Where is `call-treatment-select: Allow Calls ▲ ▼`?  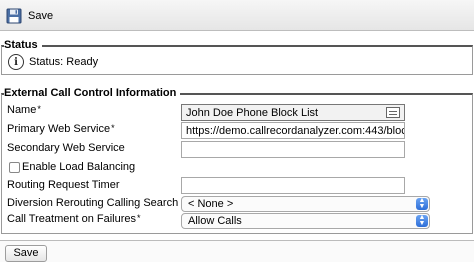
call-treatment-select: Allow Calls ▲ ▼ is located at coordinates (305, 221).